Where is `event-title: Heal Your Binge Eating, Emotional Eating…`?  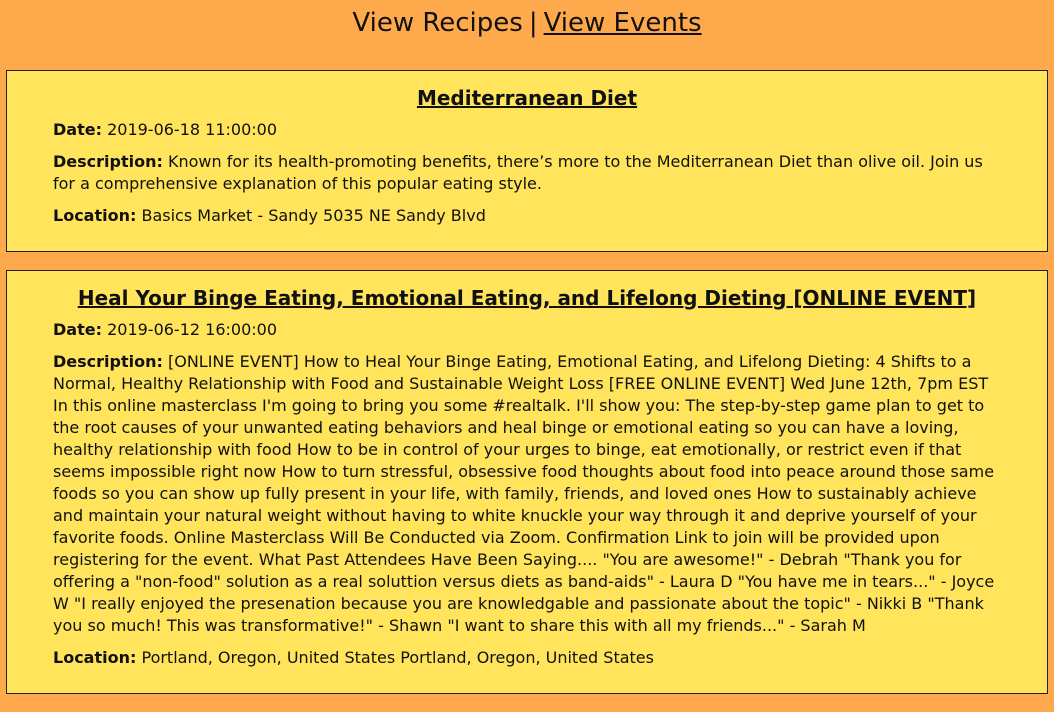 event-title: Heal Your Binge Eating, Emotional Eating… is located at coordinates (527, 298).